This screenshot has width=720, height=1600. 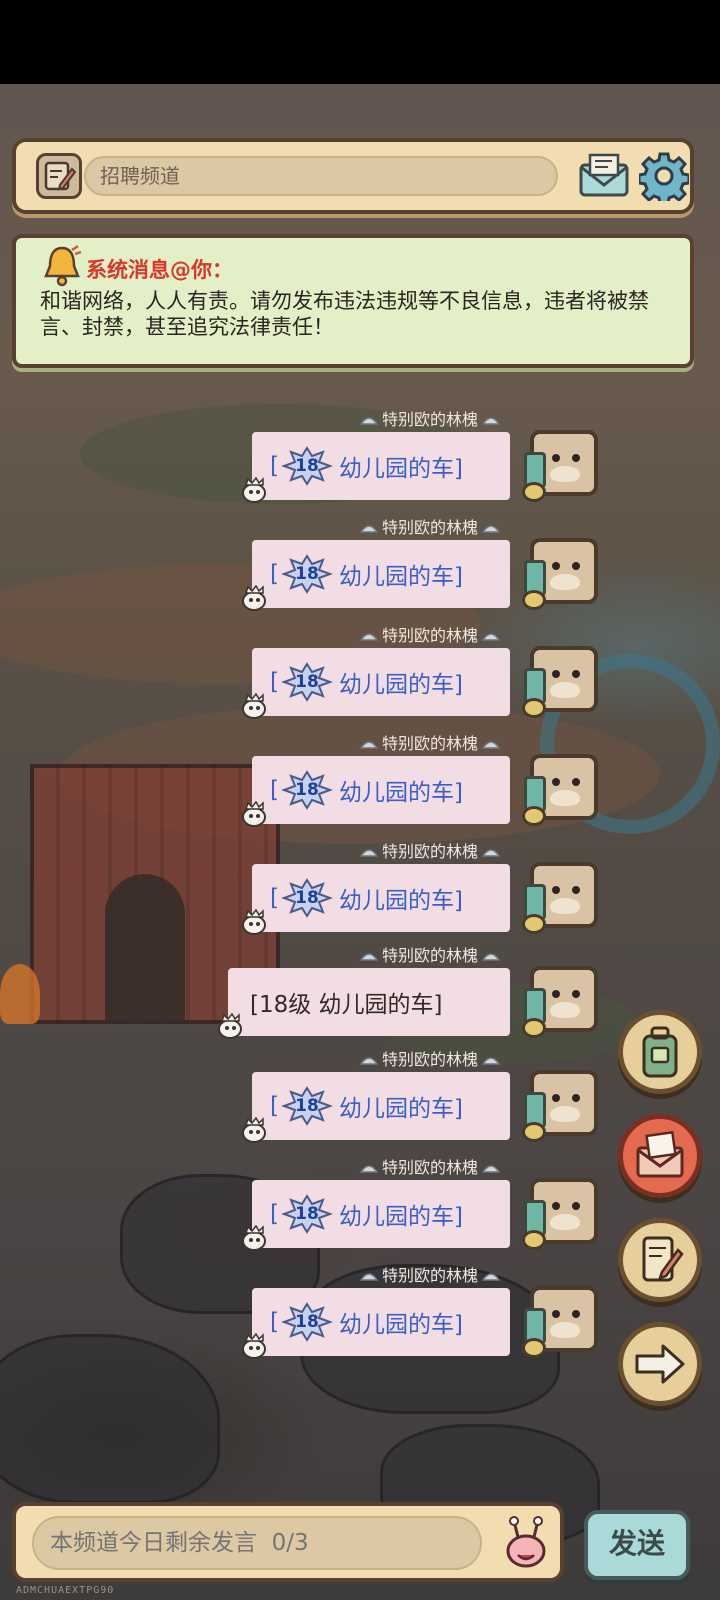 I want to click on channel-header: 招聘频道, so click(x=353, y=176).